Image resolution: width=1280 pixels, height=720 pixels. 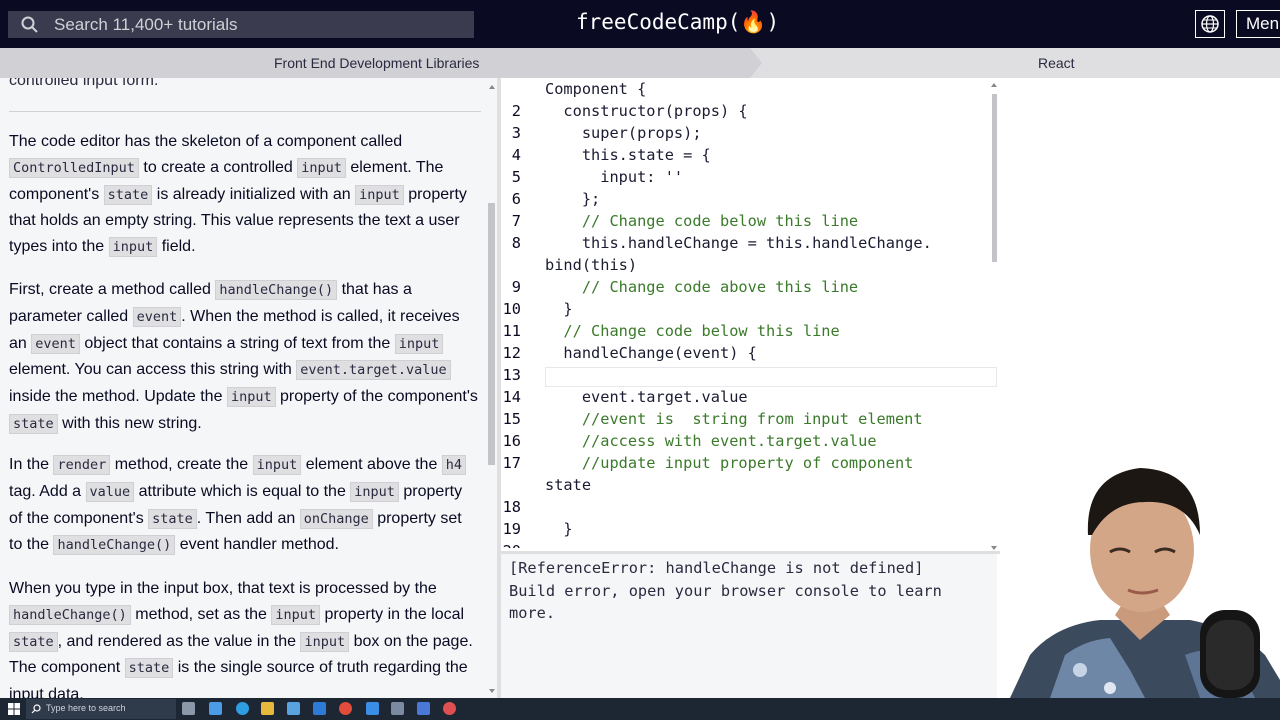 I want to click on instructions-scrollbar, so click(x=492, y=388).